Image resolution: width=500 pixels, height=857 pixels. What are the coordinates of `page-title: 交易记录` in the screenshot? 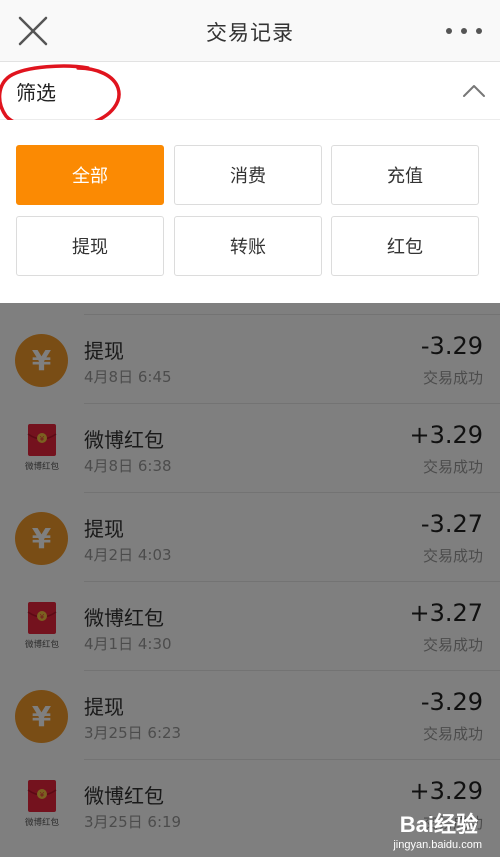 It's located at (250, 33).